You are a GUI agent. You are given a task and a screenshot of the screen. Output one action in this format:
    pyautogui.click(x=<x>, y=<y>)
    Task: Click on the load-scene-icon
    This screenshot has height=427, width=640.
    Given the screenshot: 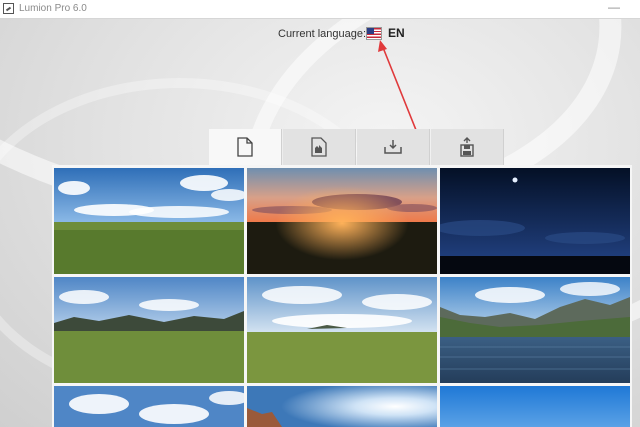 What is the action you would take?
    pyautogui.click(x=393, y=147)
    